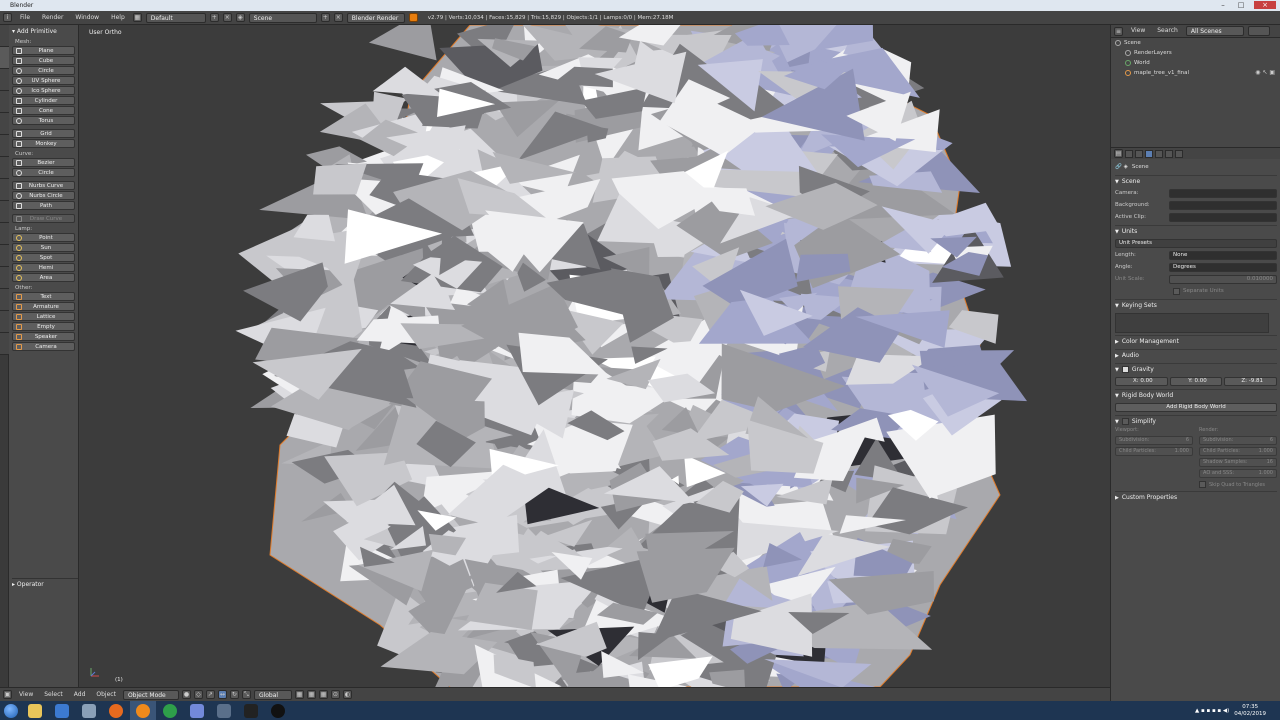  Describe the element at coordinates (1129, 153) in the screenshot. I see `render-tab-icon` at that location.